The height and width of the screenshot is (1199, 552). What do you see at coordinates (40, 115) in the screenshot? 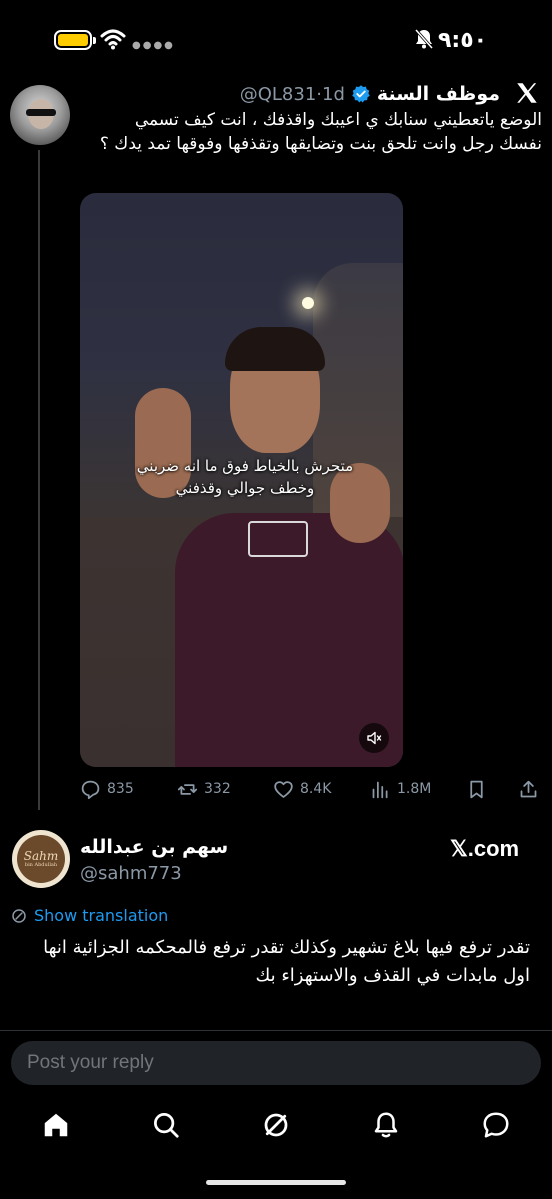
I see `avatar` at bounding box center [40, 115].